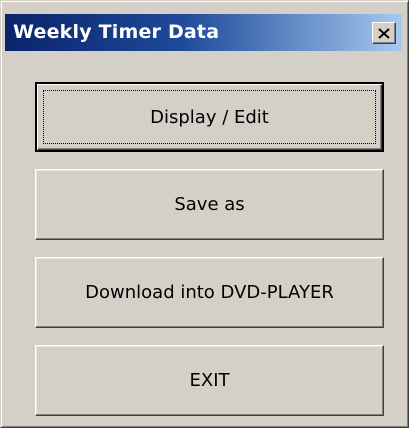 The image size is (409, 428). I want to click on save-as-label: Save as, so click(209, 204).